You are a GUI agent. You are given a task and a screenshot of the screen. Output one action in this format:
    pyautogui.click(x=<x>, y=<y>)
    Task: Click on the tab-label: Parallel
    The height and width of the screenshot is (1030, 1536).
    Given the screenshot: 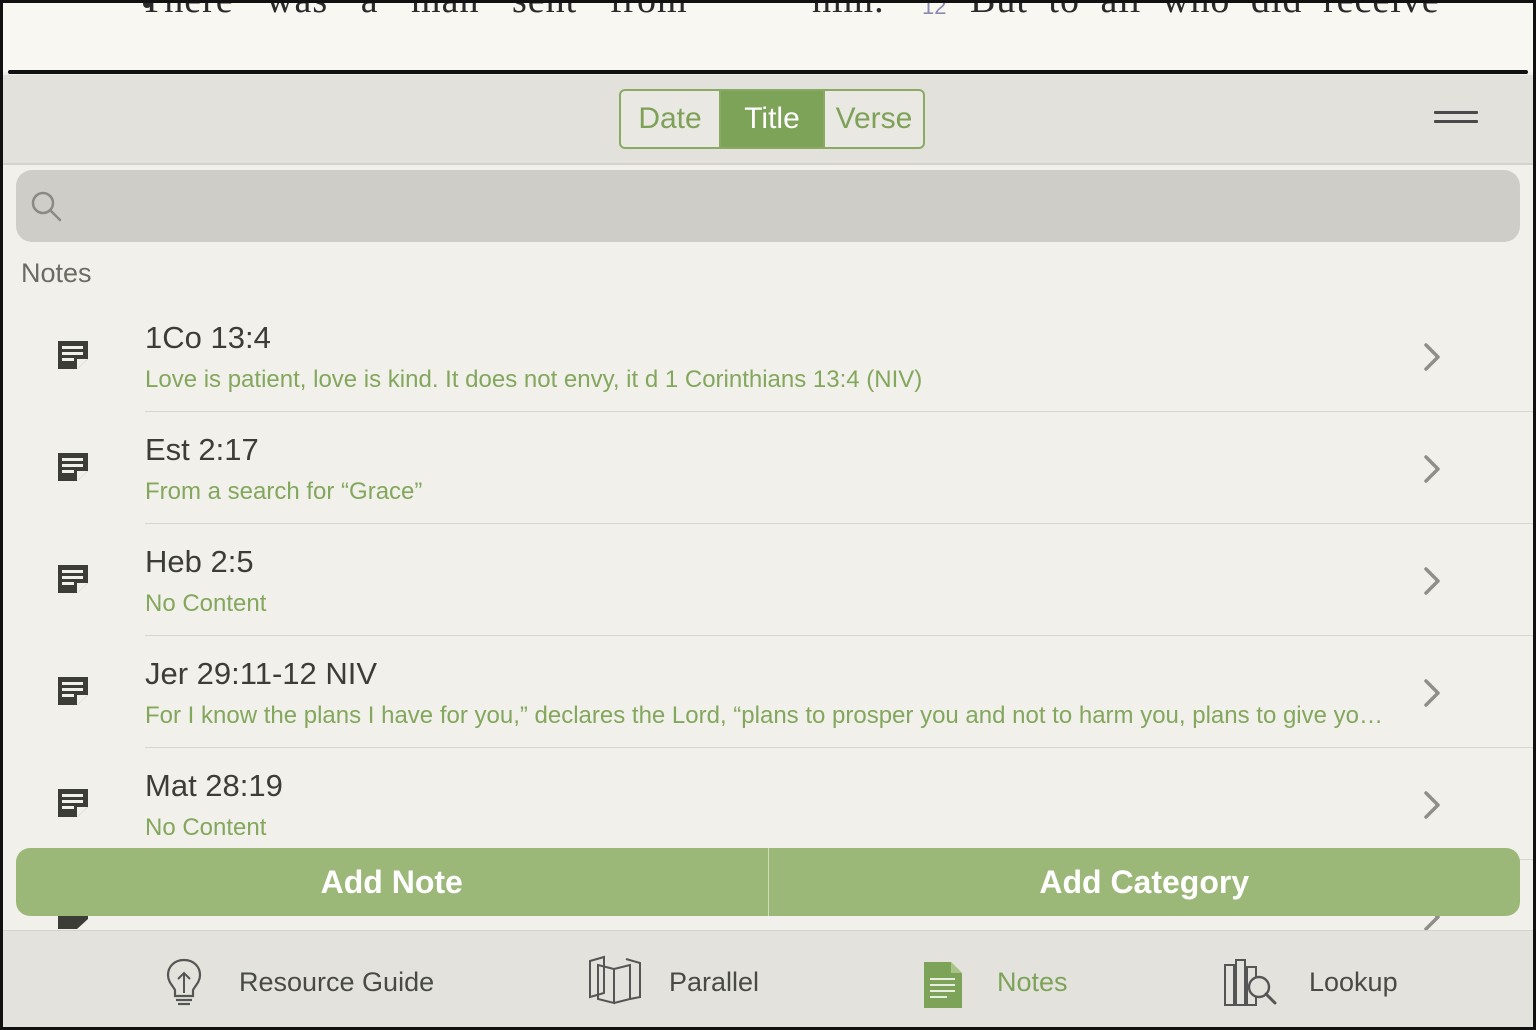 What is the action you would take?
    pyautogui.click(x=714, y=982)
    